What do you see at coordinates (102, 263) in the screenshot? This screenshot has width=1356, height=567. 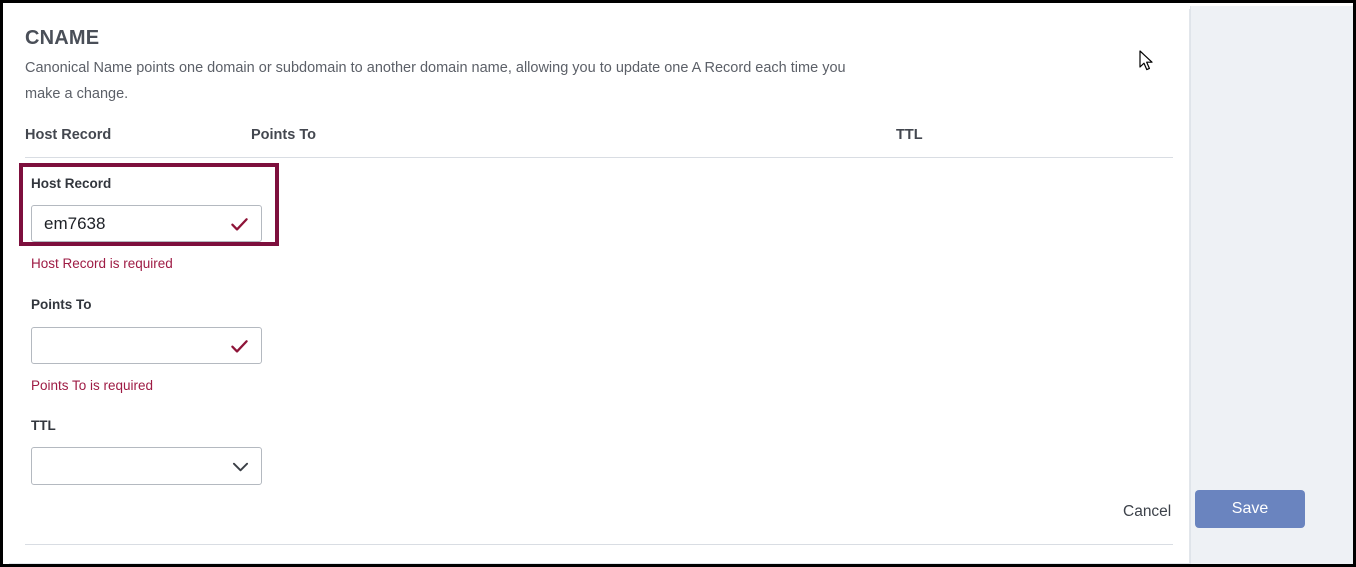 I see `host-record-error: Host Record is required` at bounding box center [102, 263].